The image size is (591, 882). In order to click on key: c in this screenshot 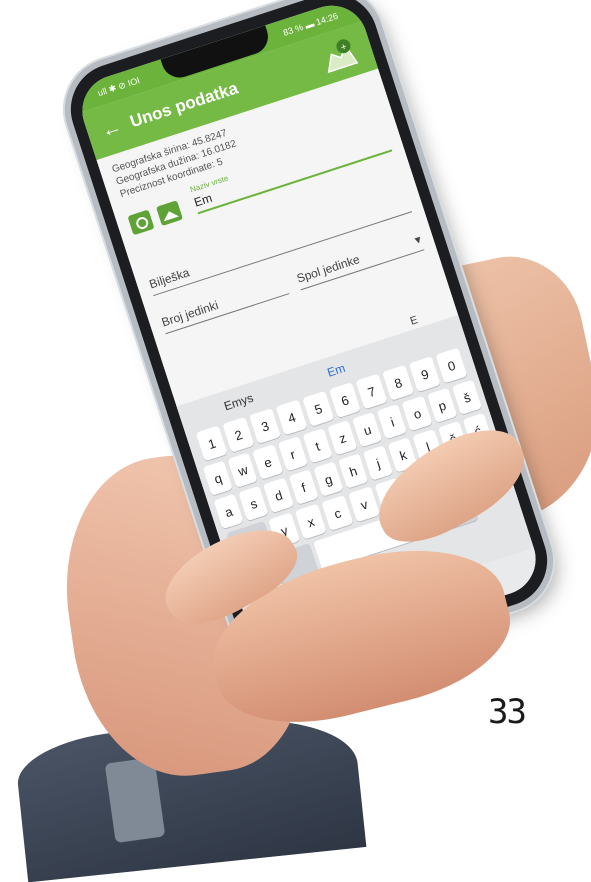, I will do `click(337, 512)`.